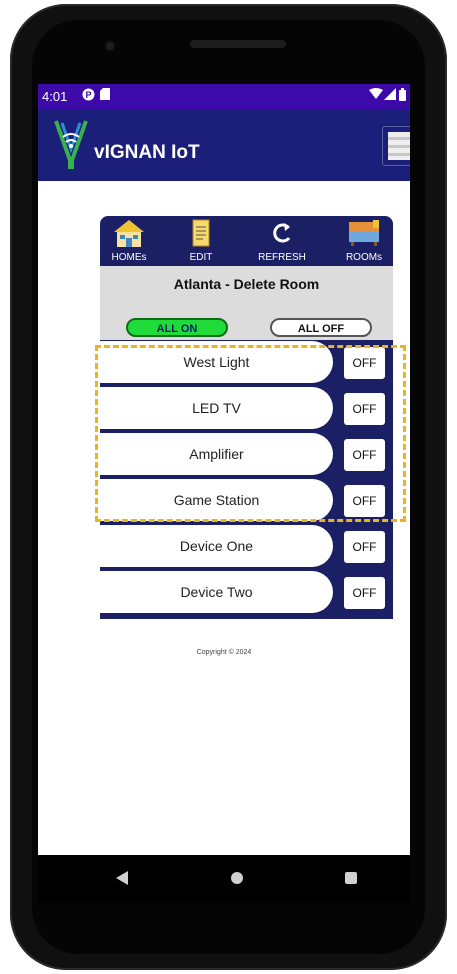 The height and width of the screenshot is (974, 457). I want to click on refresh-icon, so click(282, 233).